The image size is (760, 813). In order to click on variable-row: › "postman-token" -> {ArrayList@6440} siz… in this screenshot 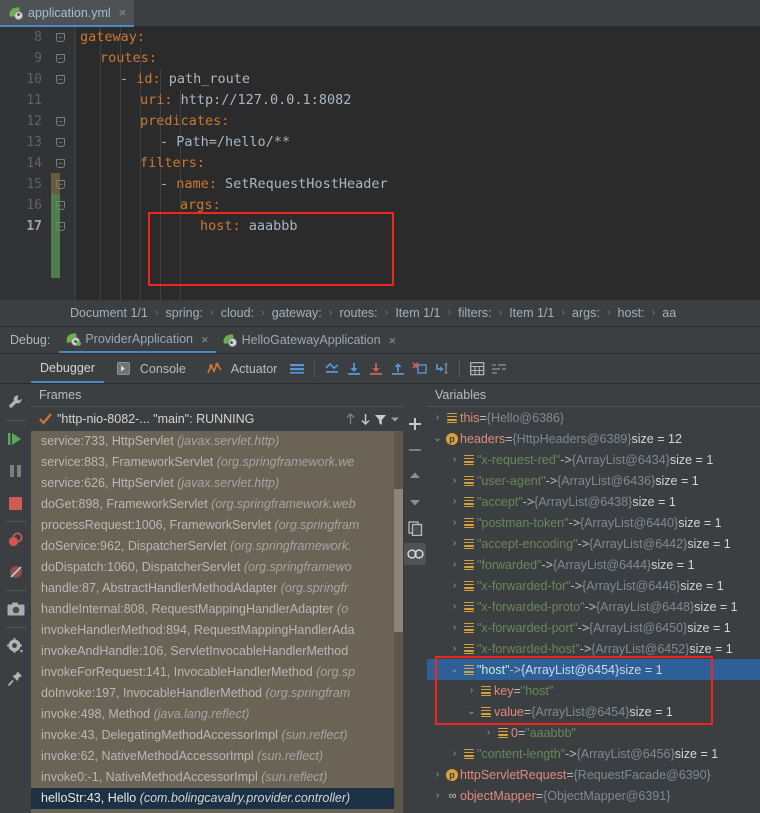, I will do `click(593, 522)`.